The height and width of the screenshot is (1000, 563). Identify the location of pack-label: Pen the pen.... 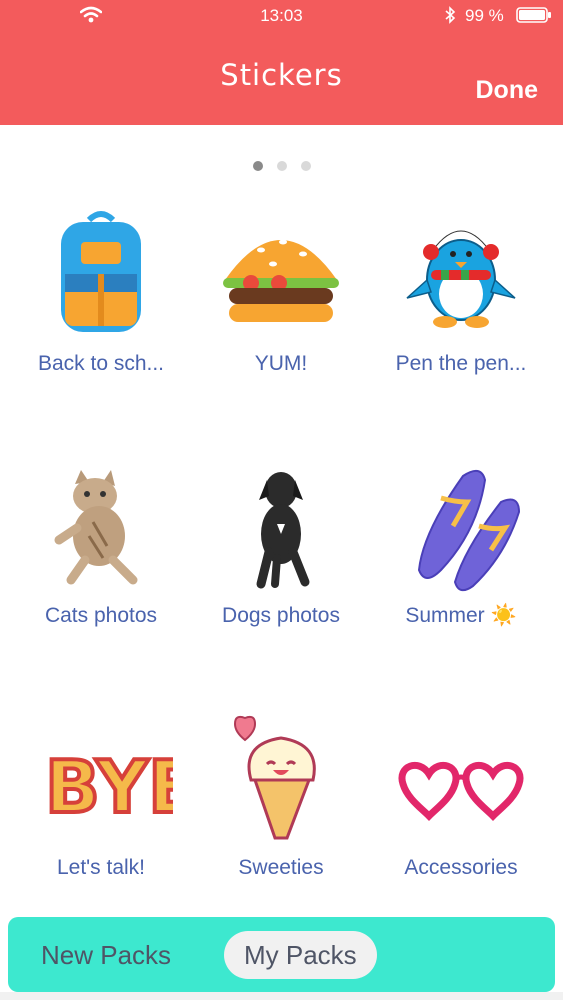
(461, 363).